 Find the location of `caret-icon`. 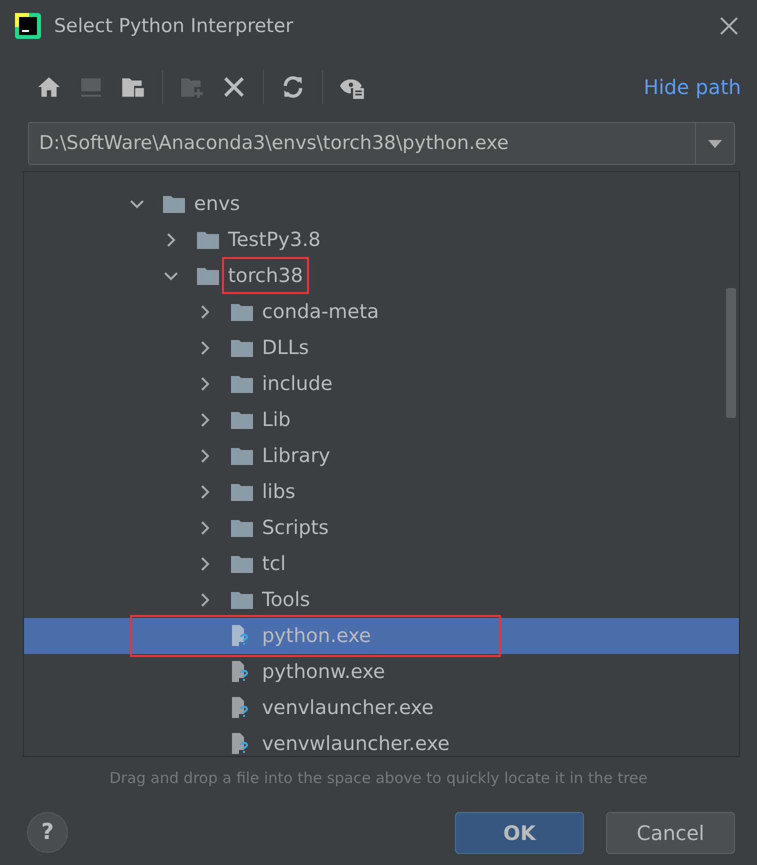

caret-icon is located at coordinates (715, 144).